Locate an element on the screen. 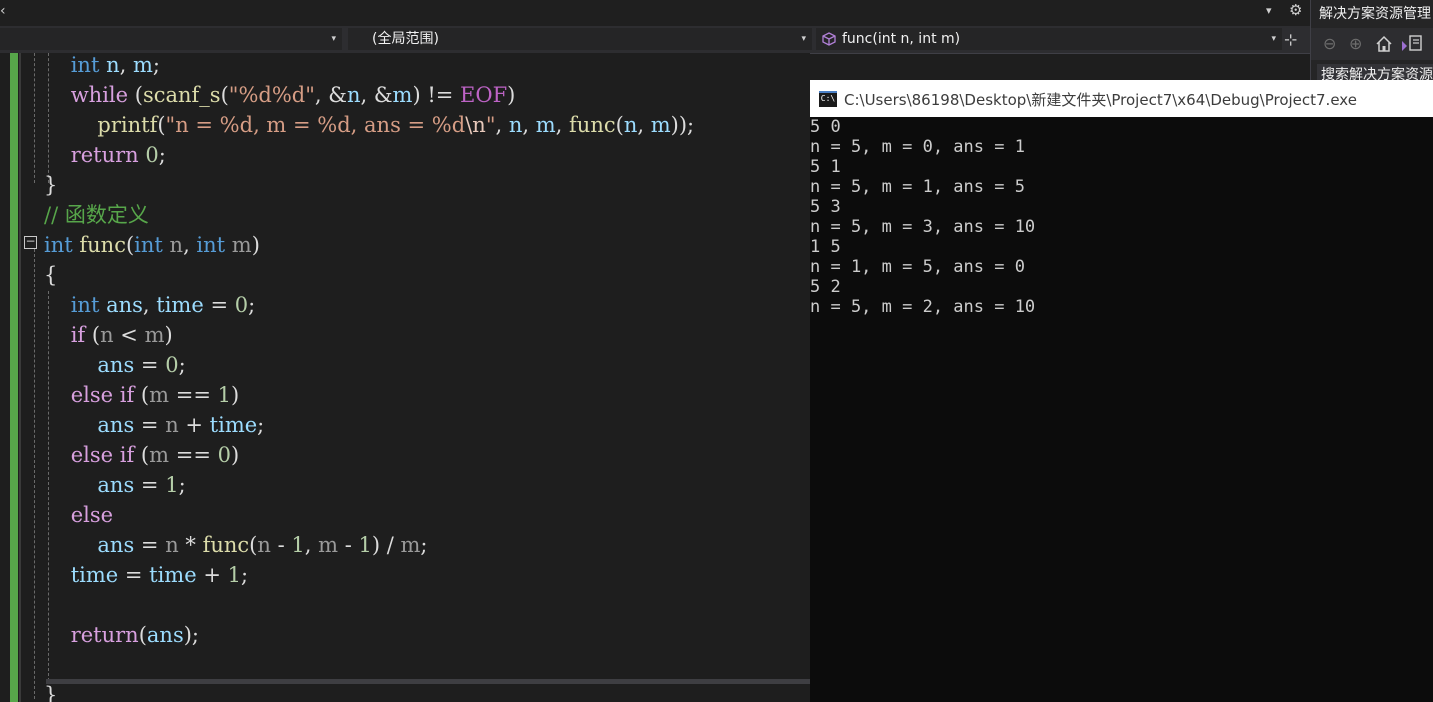  console-output-line: n = 5, m = 2, ans = 10 is located at coordinates (923, 307).